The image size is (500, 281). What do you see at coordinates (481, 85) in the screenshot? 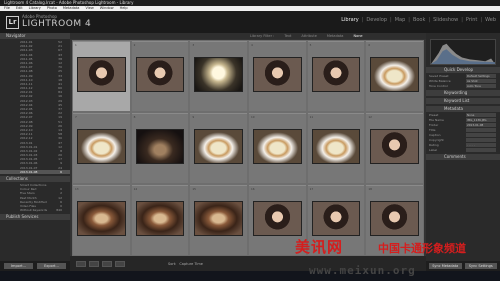
I see `row-value-field: Auto Tone` at bounding box center [481, 85].